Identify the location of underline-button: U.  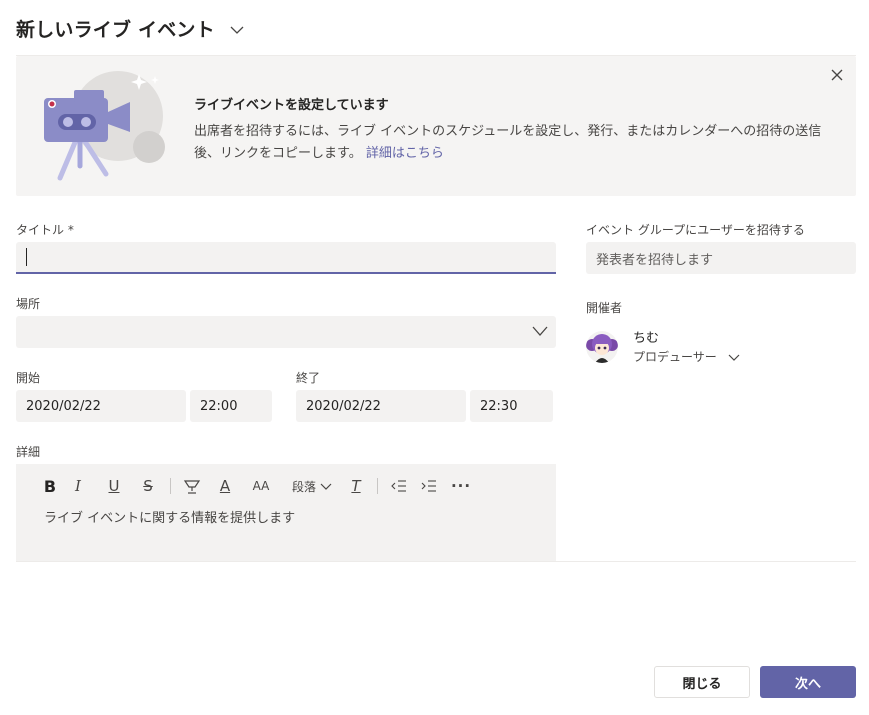
(114, 486).